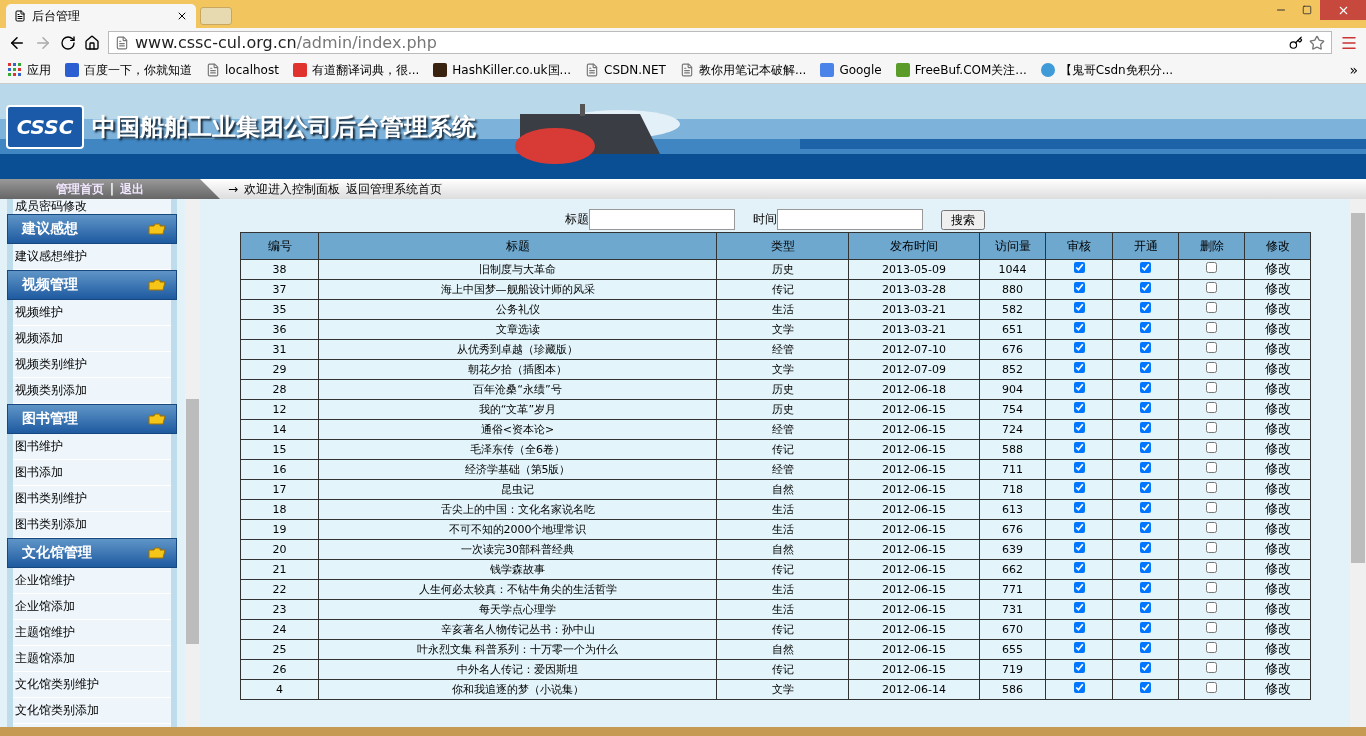 The image size is (1366, 736). Describe the element at coordinates (1296, 42) in the screenshot. I see `key-icon` at that location.